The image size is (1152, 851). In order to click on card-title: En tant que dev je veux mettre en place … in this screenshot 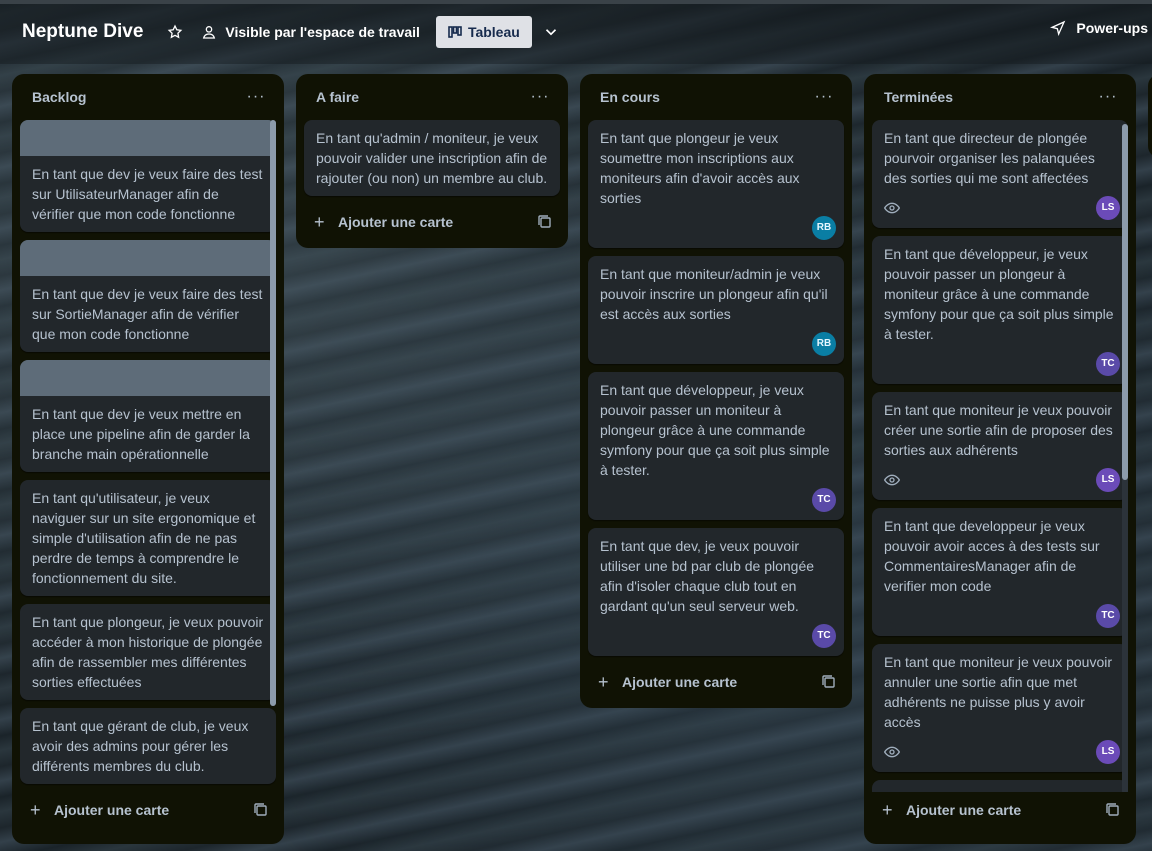, I will do `click(141, 434)`.